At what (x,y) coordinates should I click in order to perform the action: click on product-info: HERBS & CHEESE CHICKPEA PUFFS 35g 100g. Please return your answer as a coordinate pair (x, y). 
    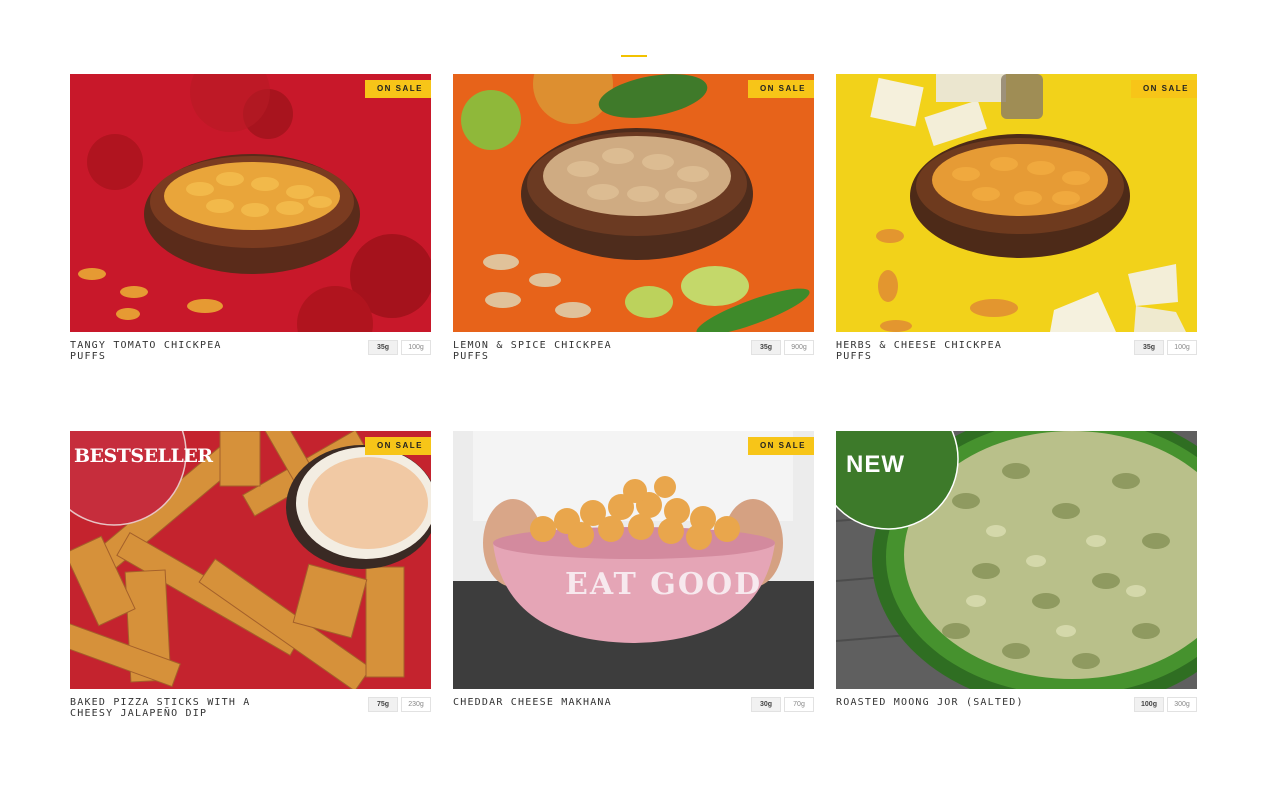
    Looking at the image, I should click on (1016, 347).